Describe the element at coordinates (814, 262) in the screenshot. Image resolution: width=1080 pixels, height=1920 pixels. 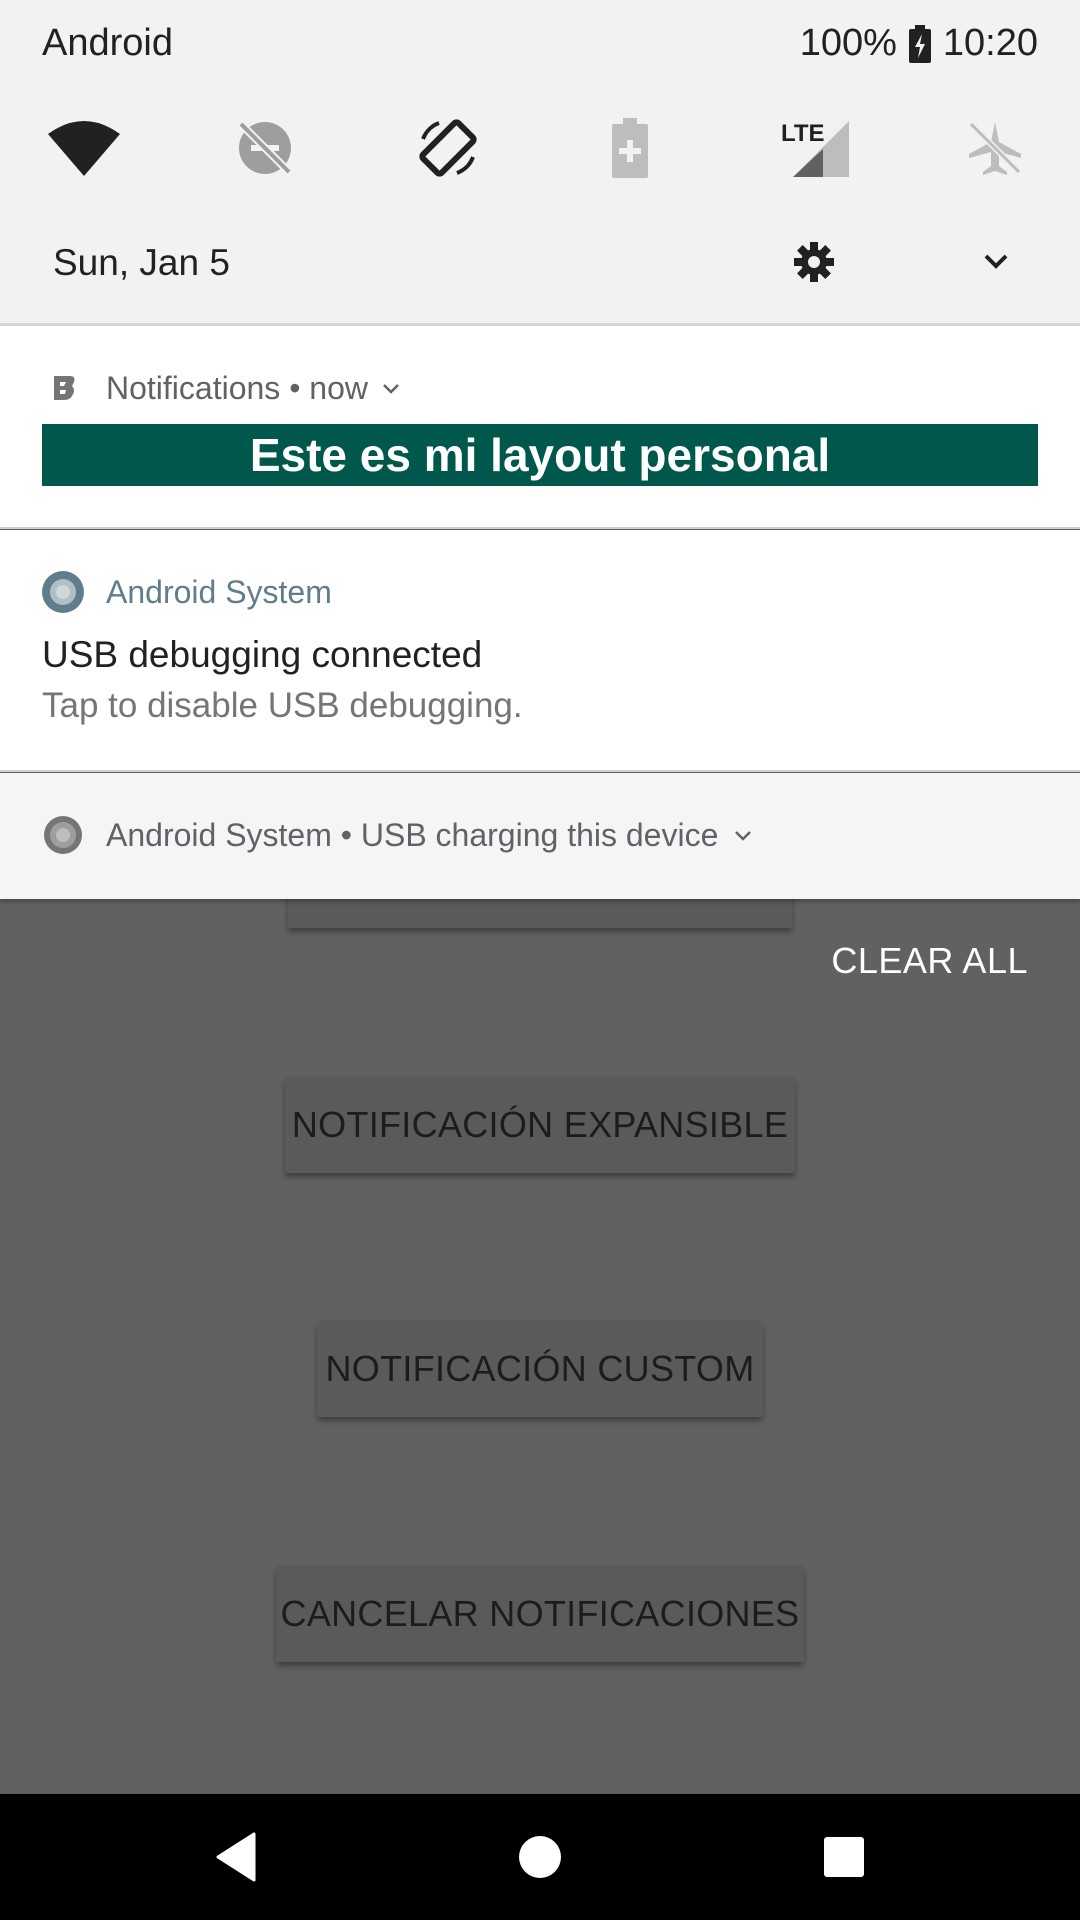
I see `settings-gear-icon` at that location.